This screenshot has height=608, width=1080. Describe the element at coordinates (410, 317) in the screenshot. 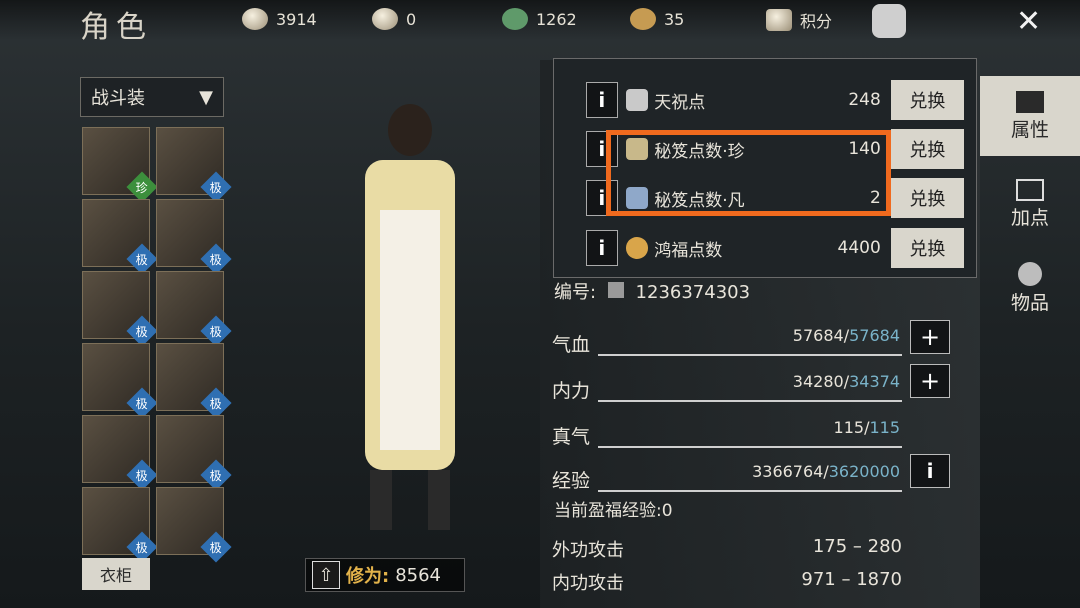

I see `character-model` at that location.